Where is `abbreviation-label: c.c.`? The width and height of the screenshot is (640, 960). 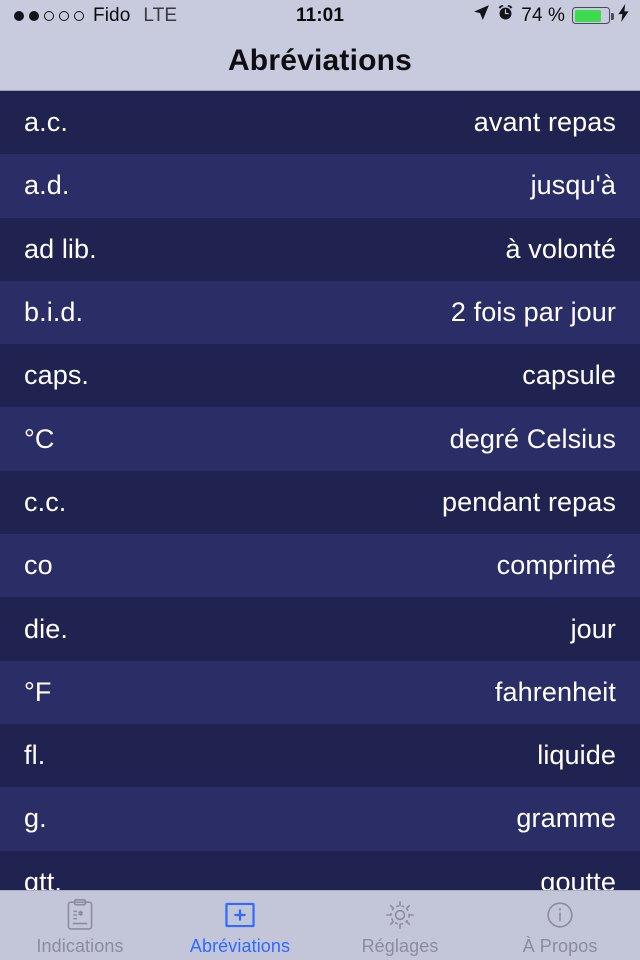
abbreviation-label: c.c. is located at coordinates (45, 501).